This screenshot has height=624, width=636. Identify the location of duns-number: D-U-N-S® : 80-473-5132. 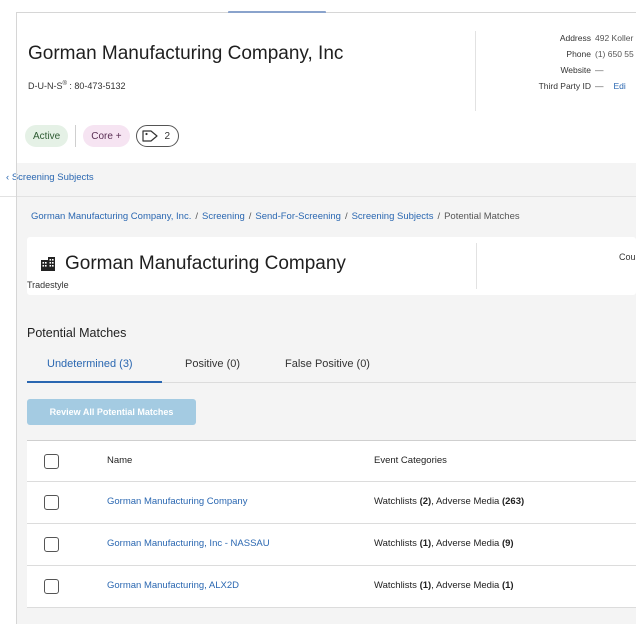
(77, 86).